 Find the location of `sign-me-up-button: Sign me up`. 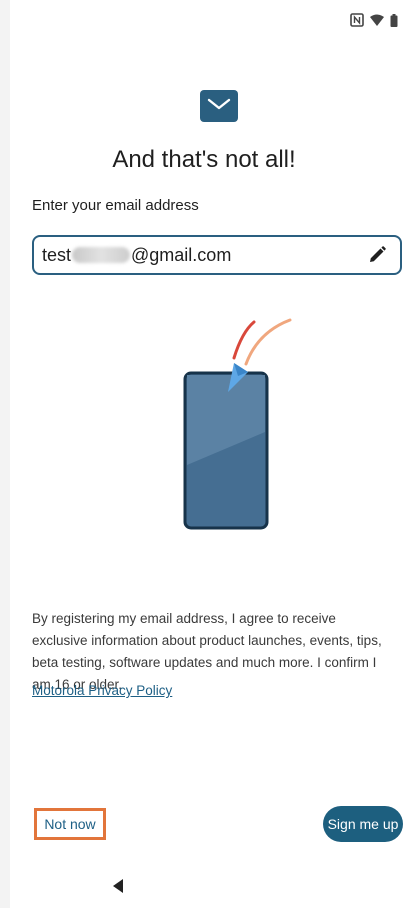

sign-me-up-button: Sign me up is located at coordinates (363, 824).